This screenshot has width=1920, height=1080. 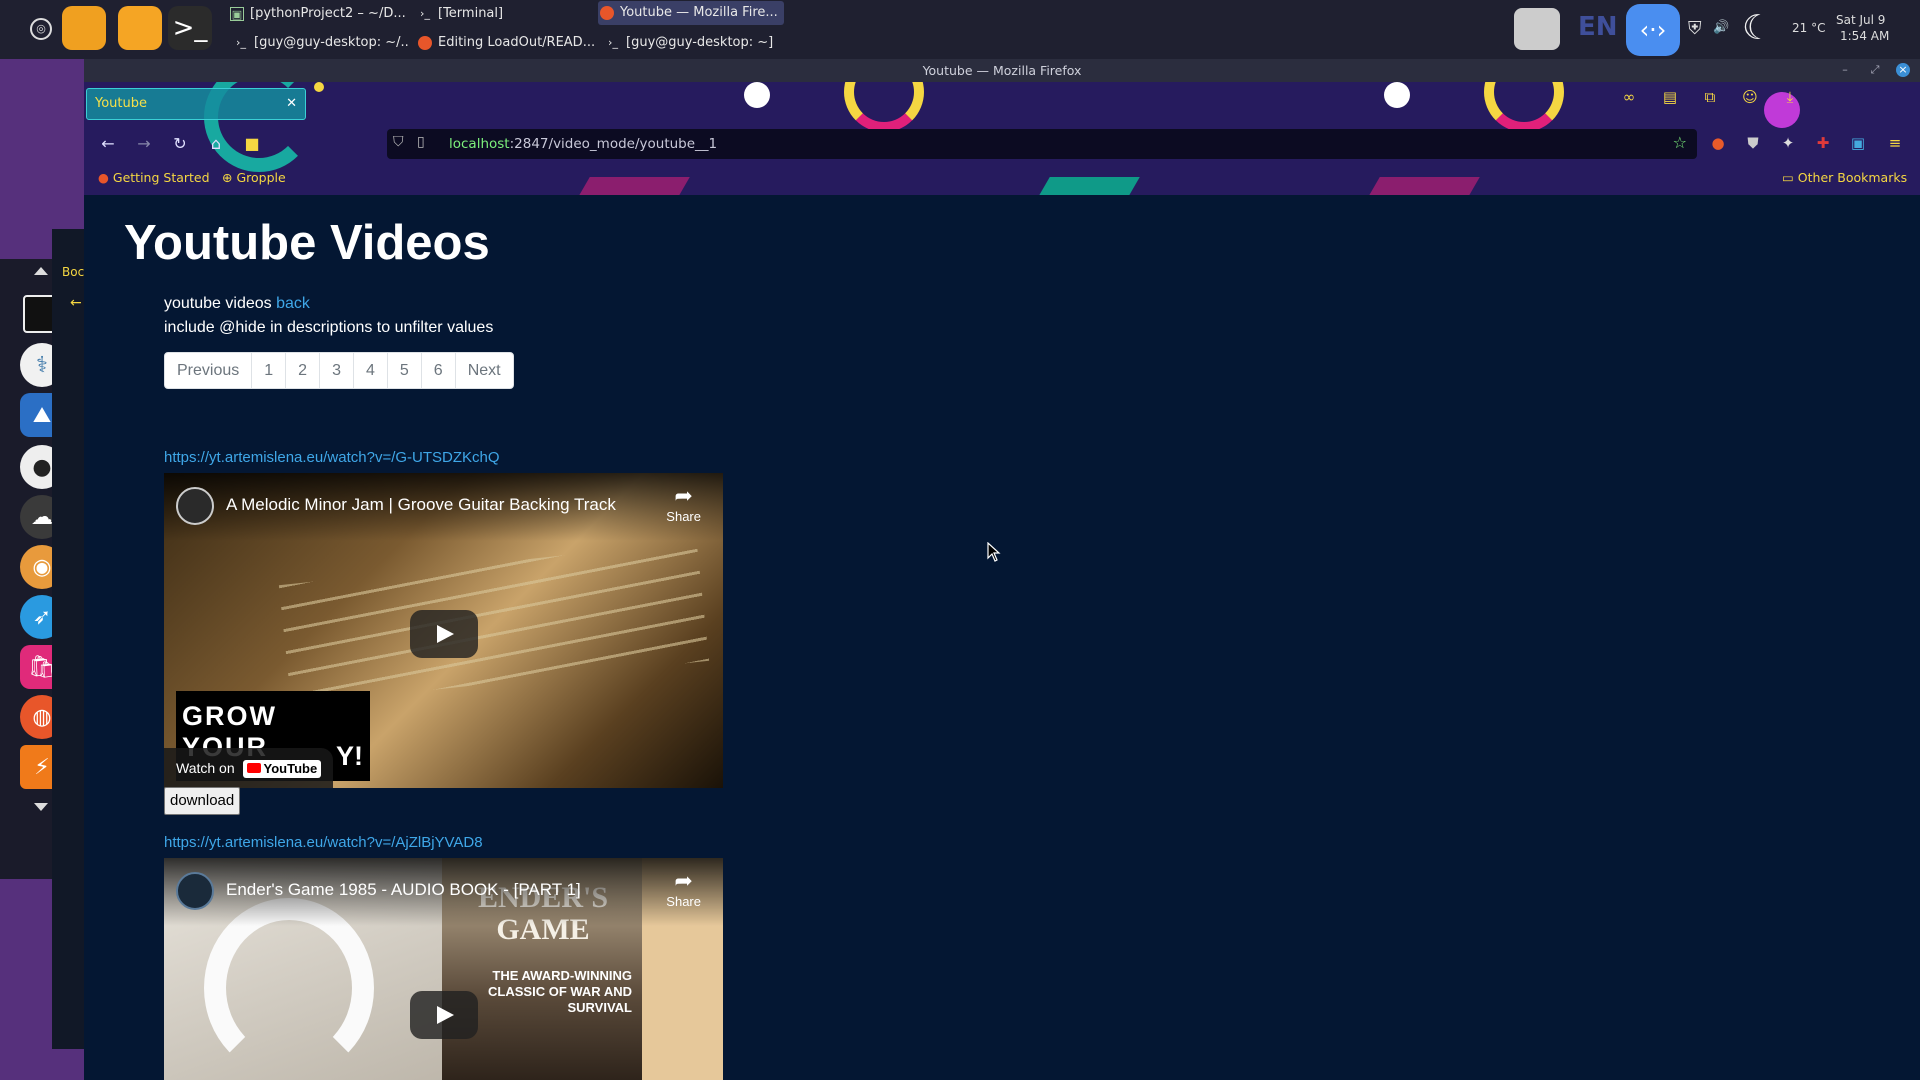 What do you see at coordinates (1653, 30) in the screenshot?
I see `remote-desktop-icon: ‹·›` at bounding box center [1653, 30].